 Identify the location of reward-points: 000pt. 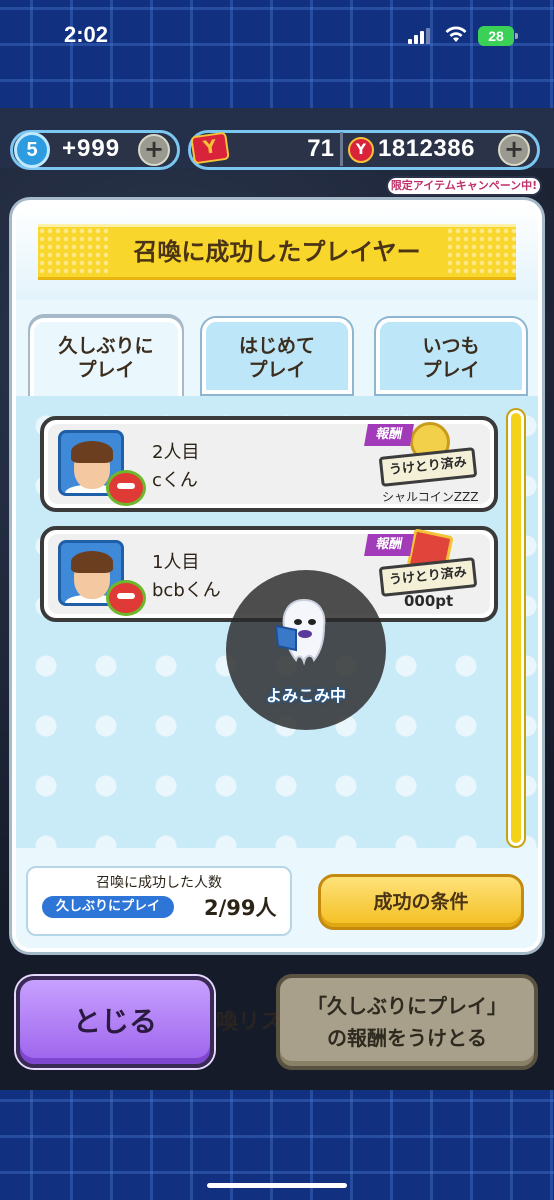
(429, 601).